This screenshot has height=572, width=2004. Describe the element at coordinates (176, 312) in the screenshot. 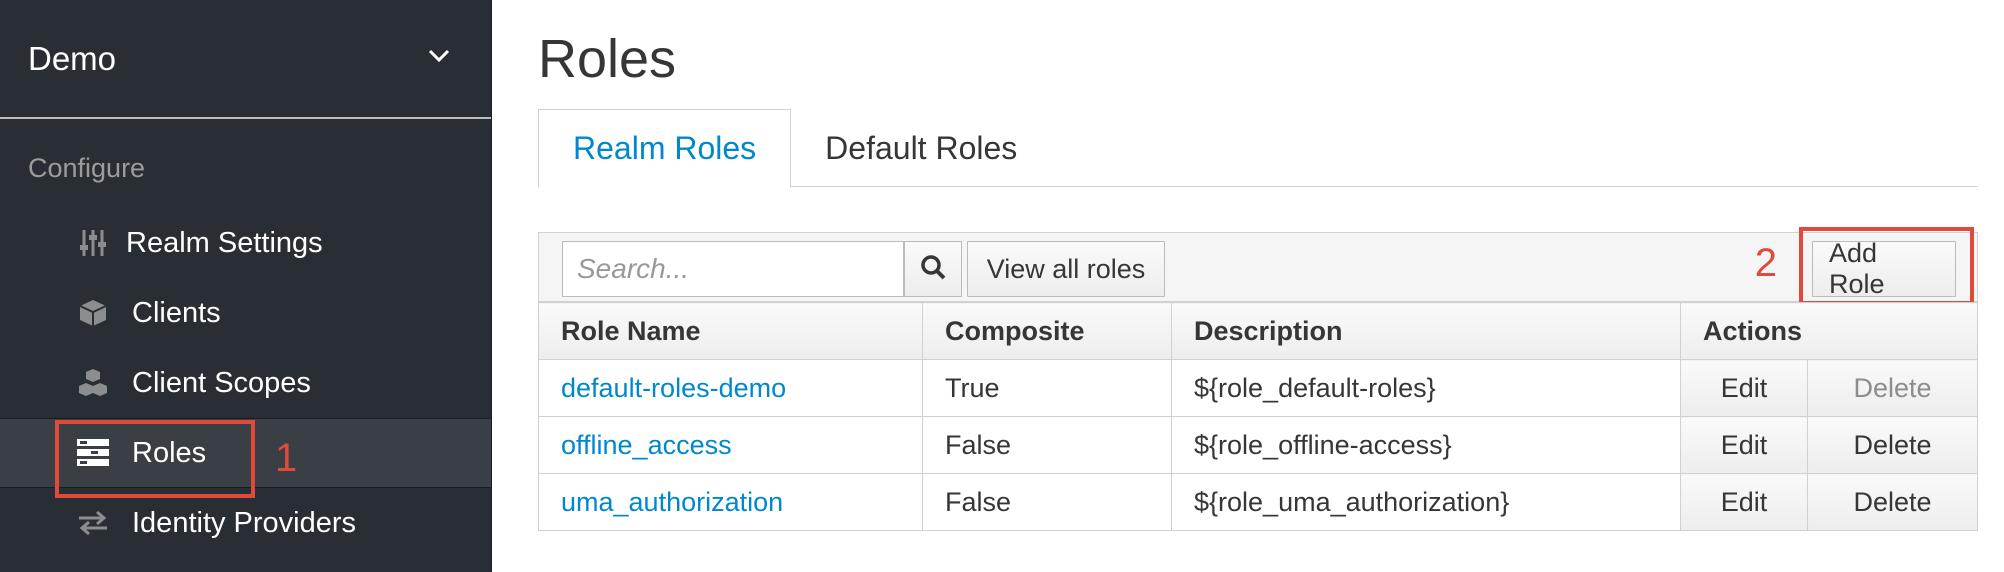

I see `sidebar-item-label: Clients` at that location.